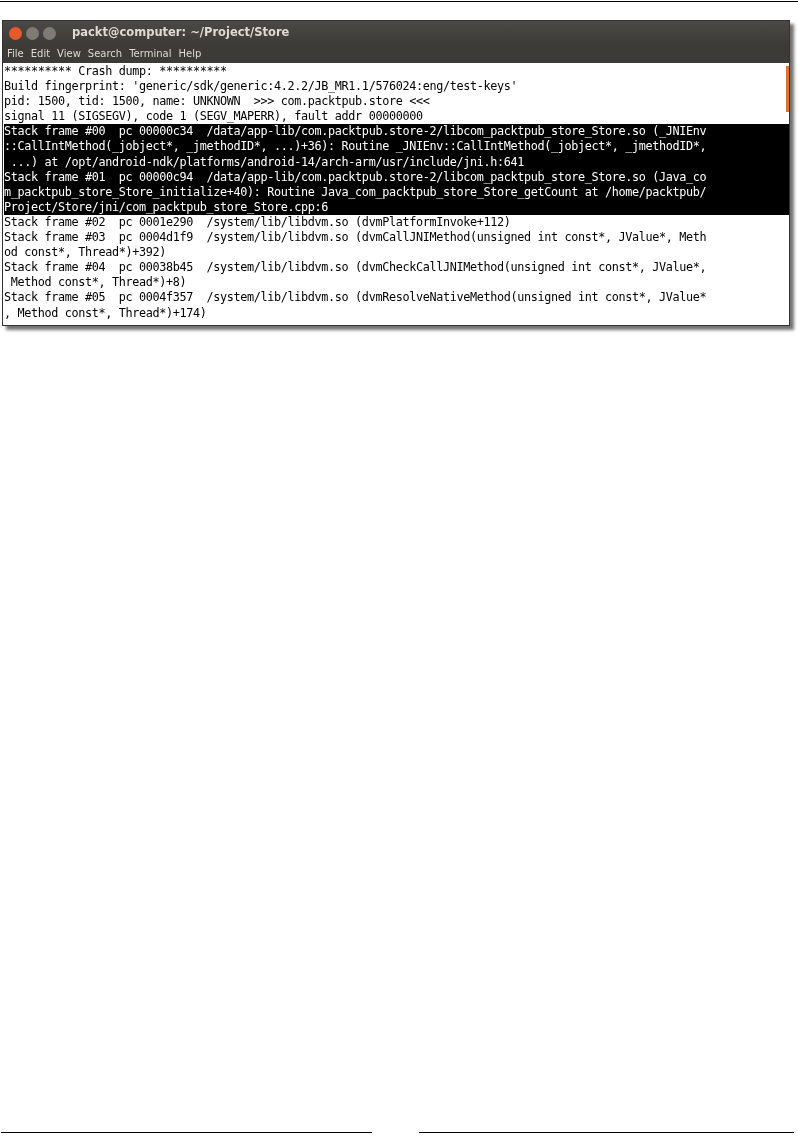 This screenshot has height=1142, width=798. Describe the element at coordinates (356, 298) in the screenshot. I see `terminal-line: Stack frame #05 pc 0004f357 /system/lib/libdvm.so (dvmResolveNativeMethod(unsigned int const*, JValue*` at that location.